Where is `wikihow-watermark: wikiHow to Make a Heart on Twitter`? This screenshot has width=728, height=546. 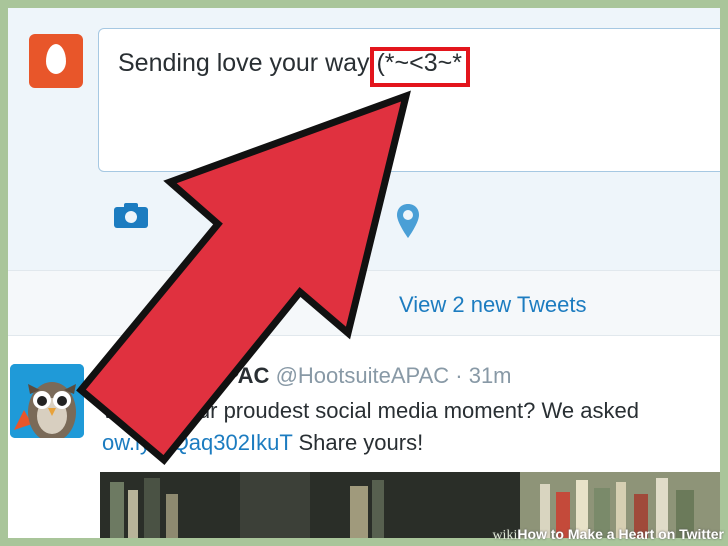 wikihow-watermark: wikiHow to Make a Heart on Twitter is located at coordinates (608, 535).